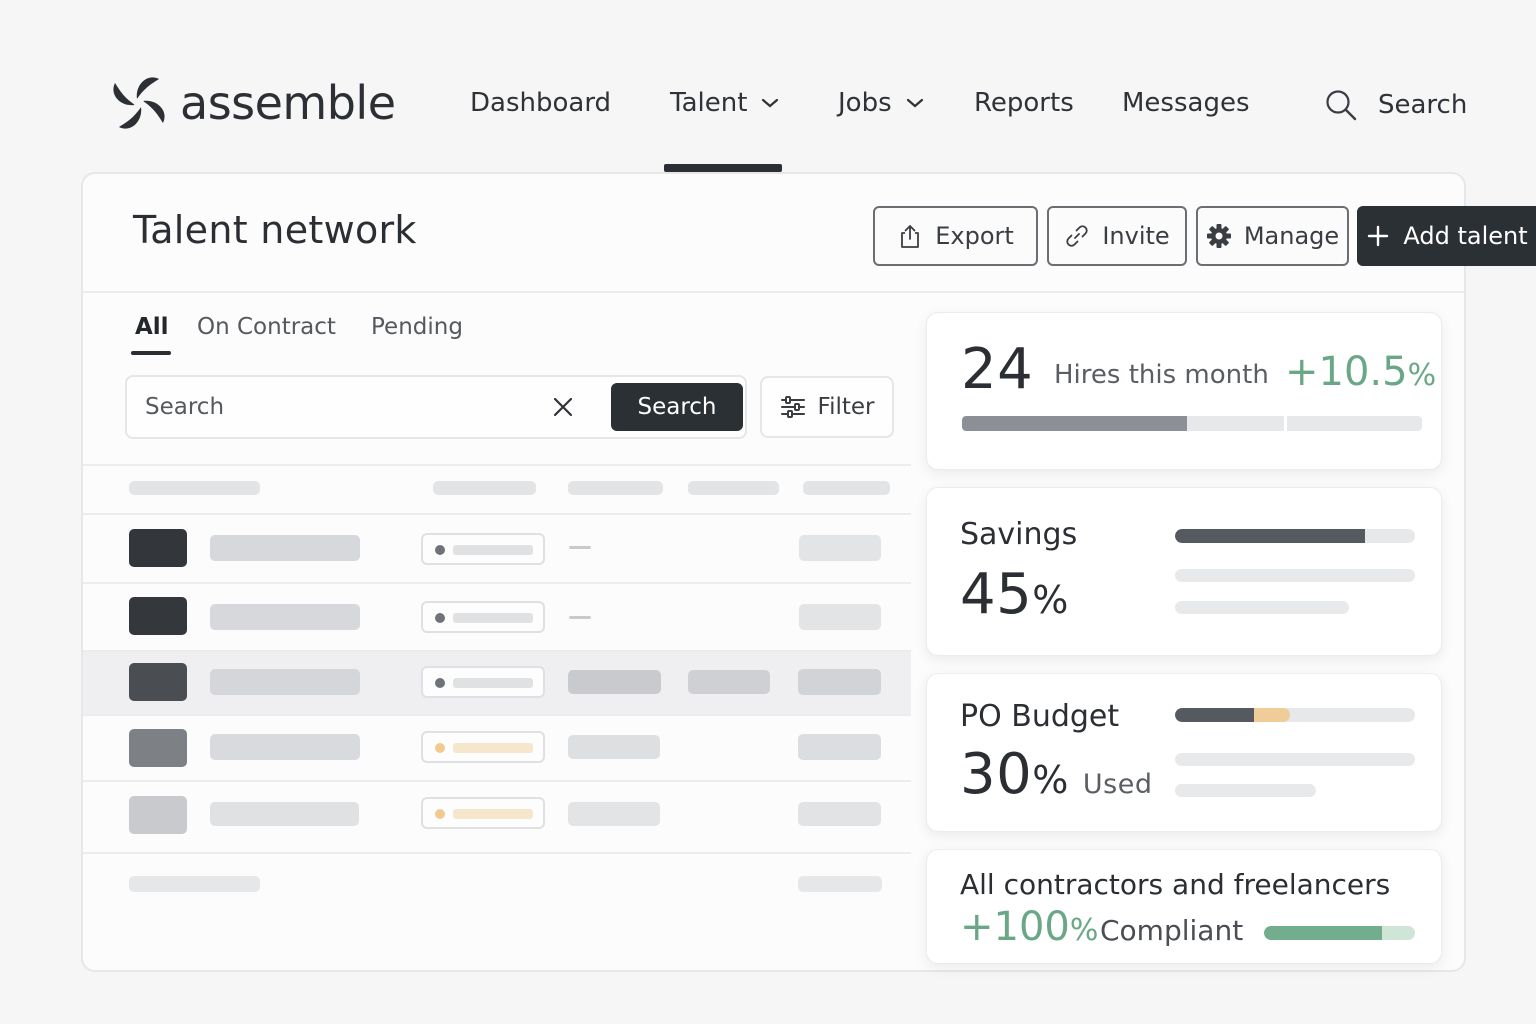  I want to click on nav-jobs-label: Jobs, so click(865, 103).